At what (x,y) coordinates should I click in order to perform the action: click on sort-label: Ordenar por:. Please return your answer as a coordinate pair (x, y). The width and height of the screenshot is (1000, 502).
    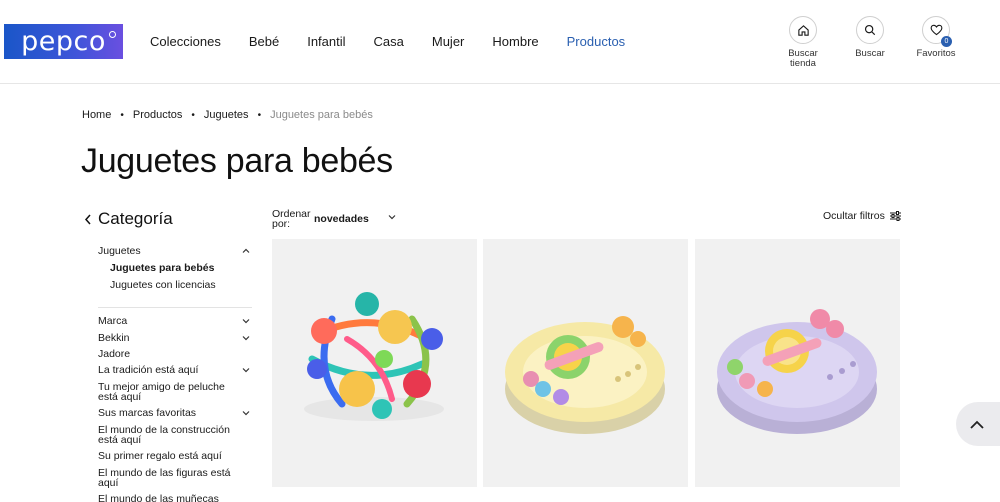
    Looking at the image, I should click on (291, 219).